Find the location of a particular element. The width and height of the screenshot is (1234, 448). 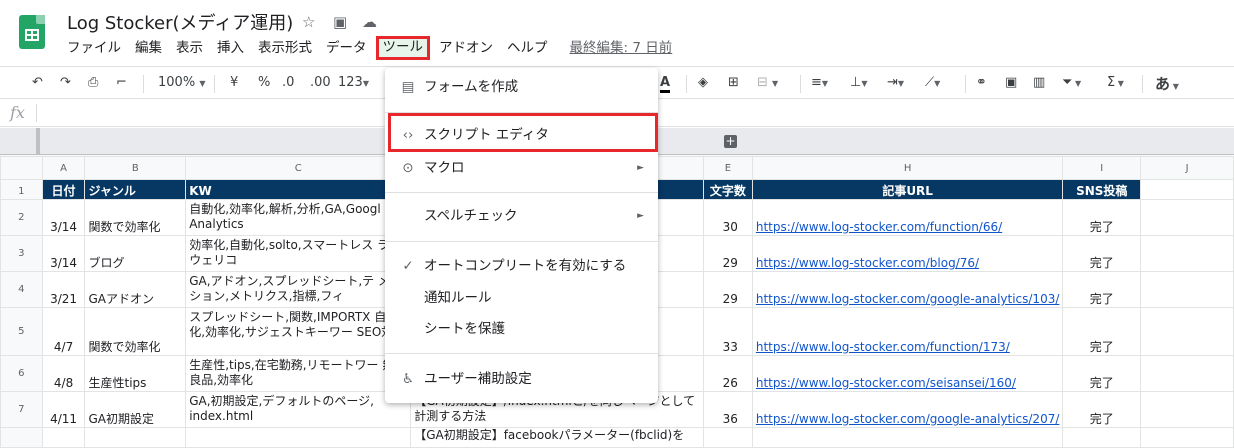

menu-item-autocomplete: ✓ オートコンプリートを有効にする is located at coordinates (521, 266).